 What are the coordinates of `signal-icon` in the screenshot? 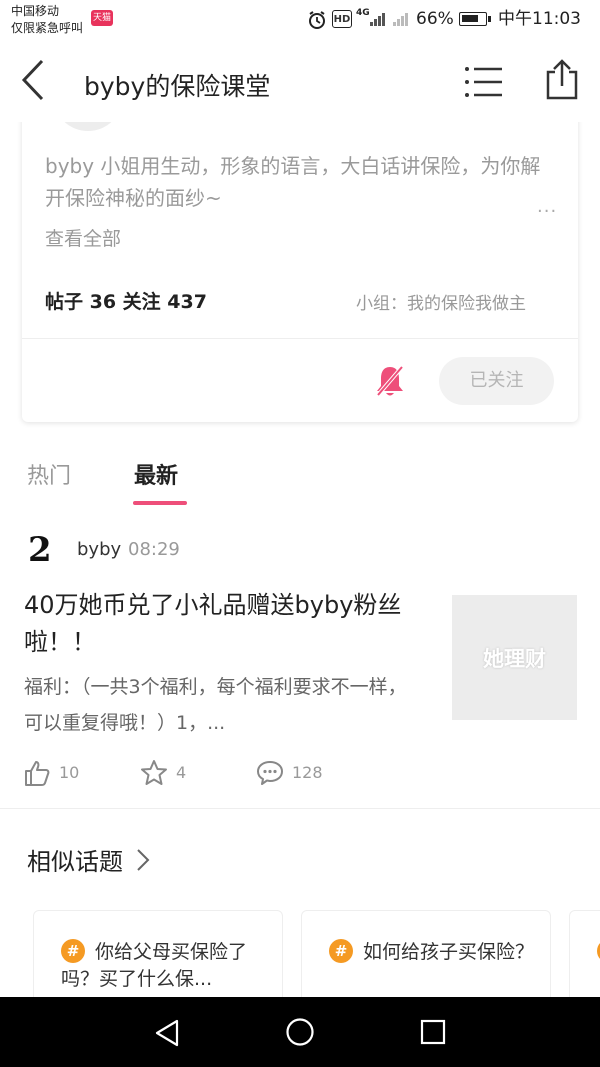 It's located at (378, 19).